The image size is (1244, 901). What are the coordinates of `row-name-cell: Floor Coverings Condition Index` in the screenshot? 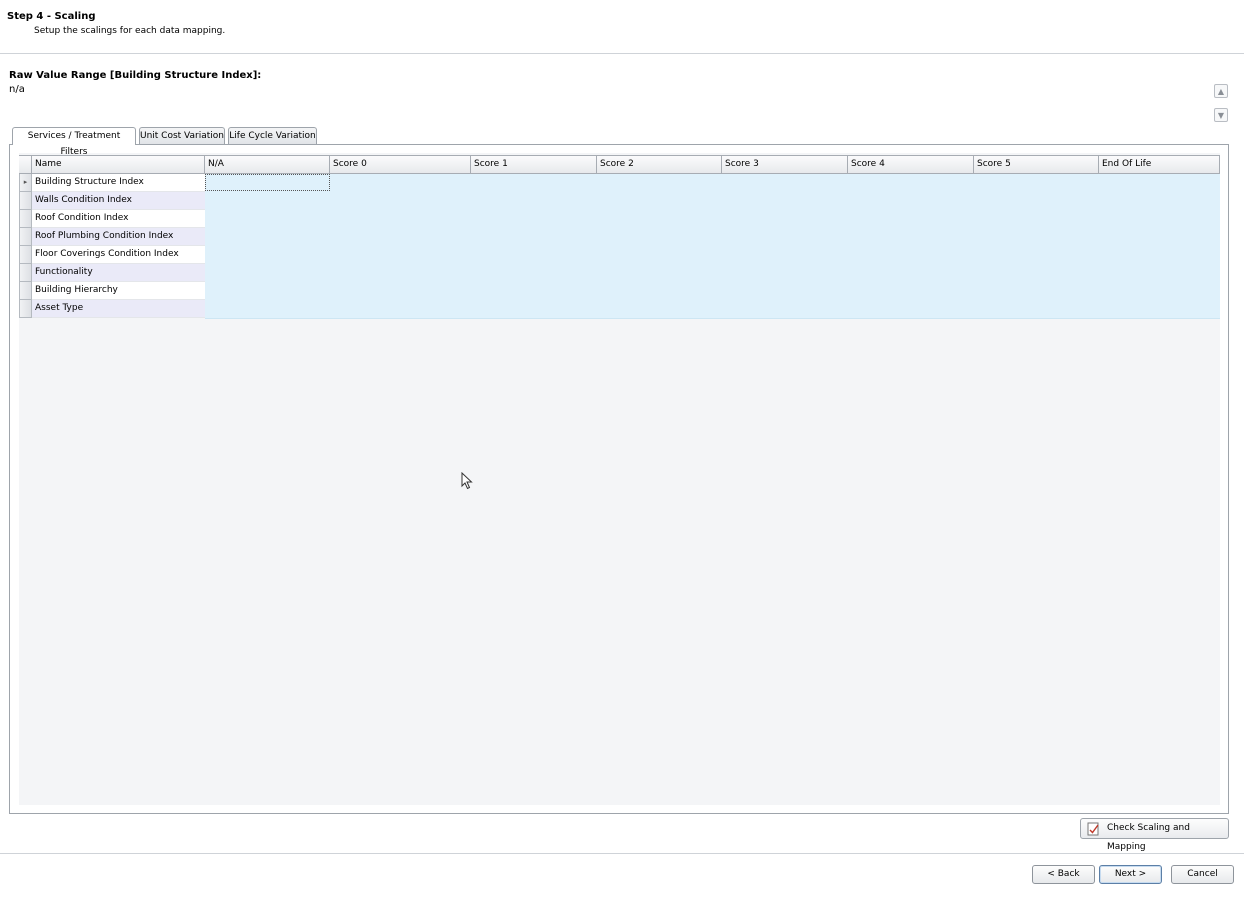 It's located at (118, 255).